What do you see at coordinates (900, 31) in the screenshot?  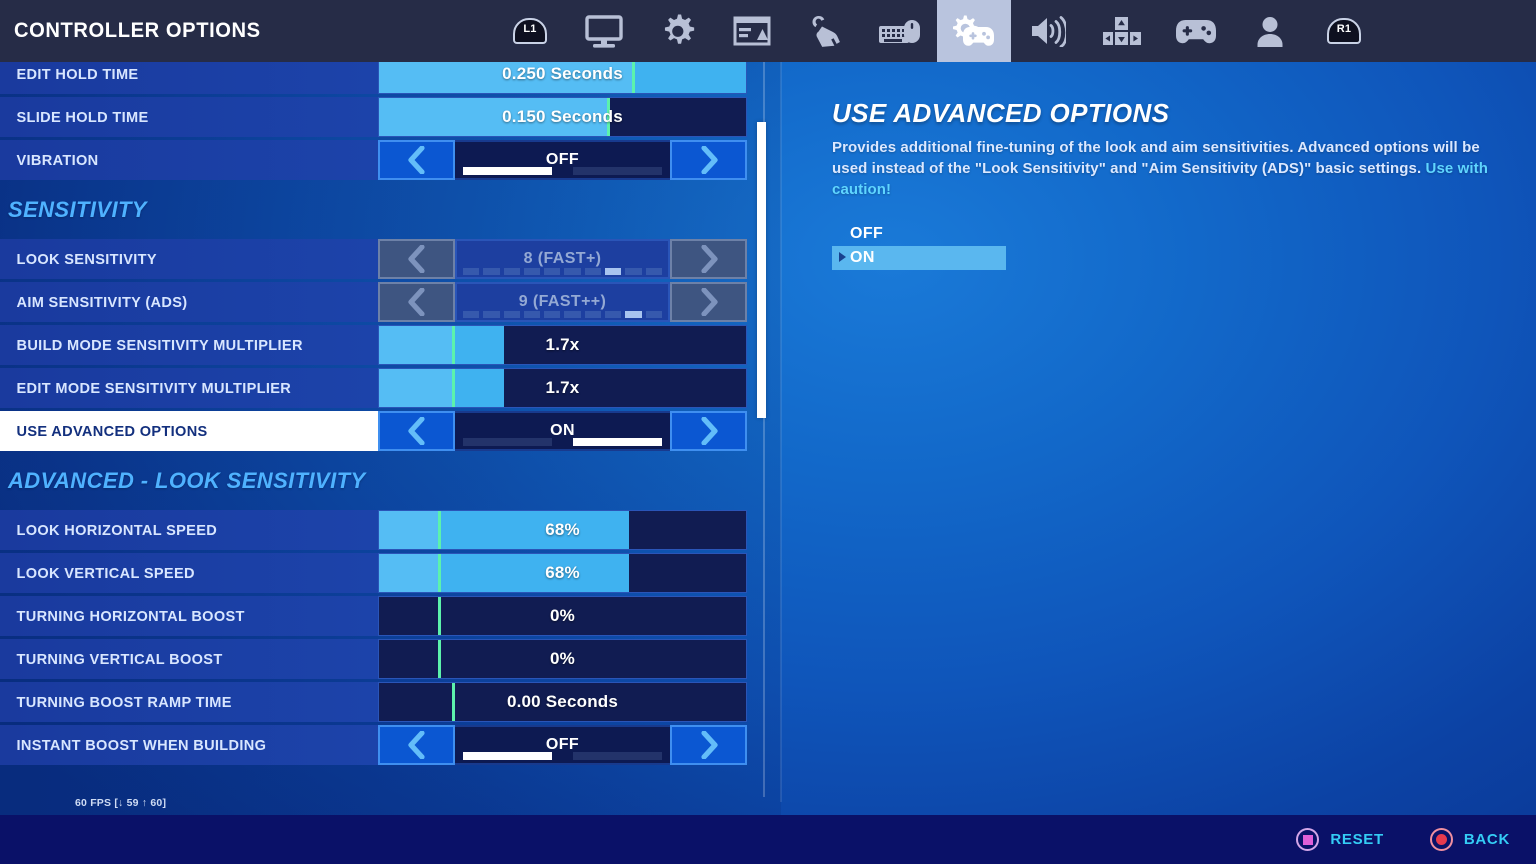 I see `tab-keyboard-mouse-icon` at bounding box center [900, 31].